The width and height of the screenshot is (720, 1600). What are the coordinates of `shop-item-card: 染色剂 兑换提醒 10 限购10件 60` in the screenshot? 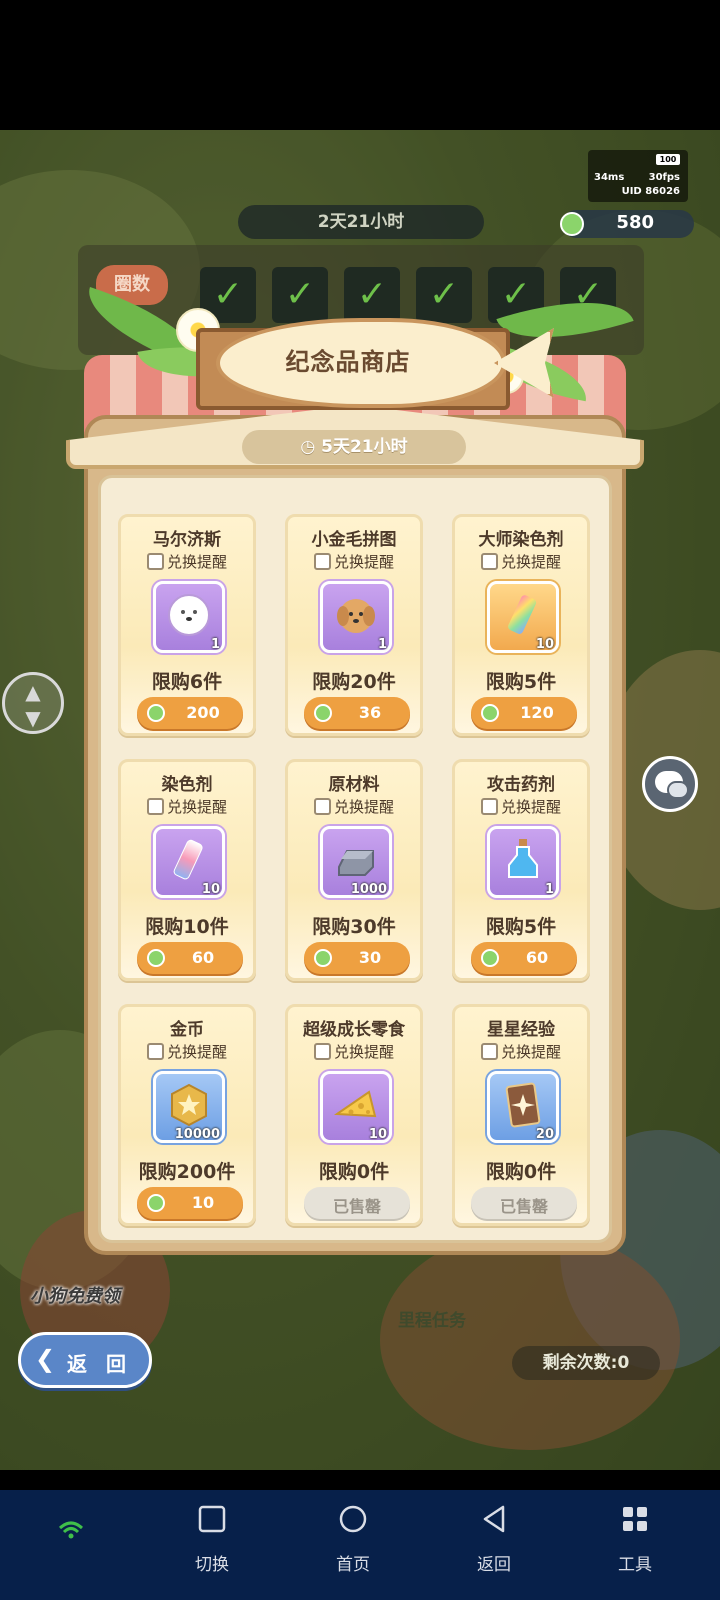 It's located at (187, 870).